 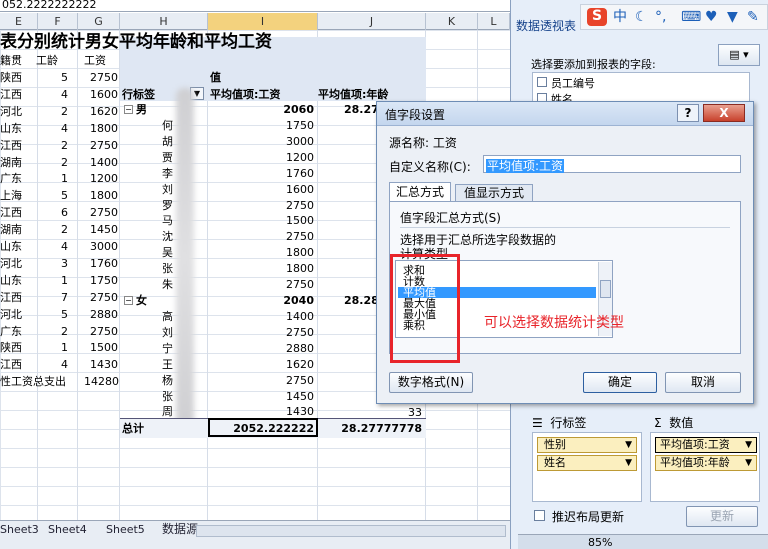 I want to click on formula-bar: 052.2222222222, so click(x=255, y=6).